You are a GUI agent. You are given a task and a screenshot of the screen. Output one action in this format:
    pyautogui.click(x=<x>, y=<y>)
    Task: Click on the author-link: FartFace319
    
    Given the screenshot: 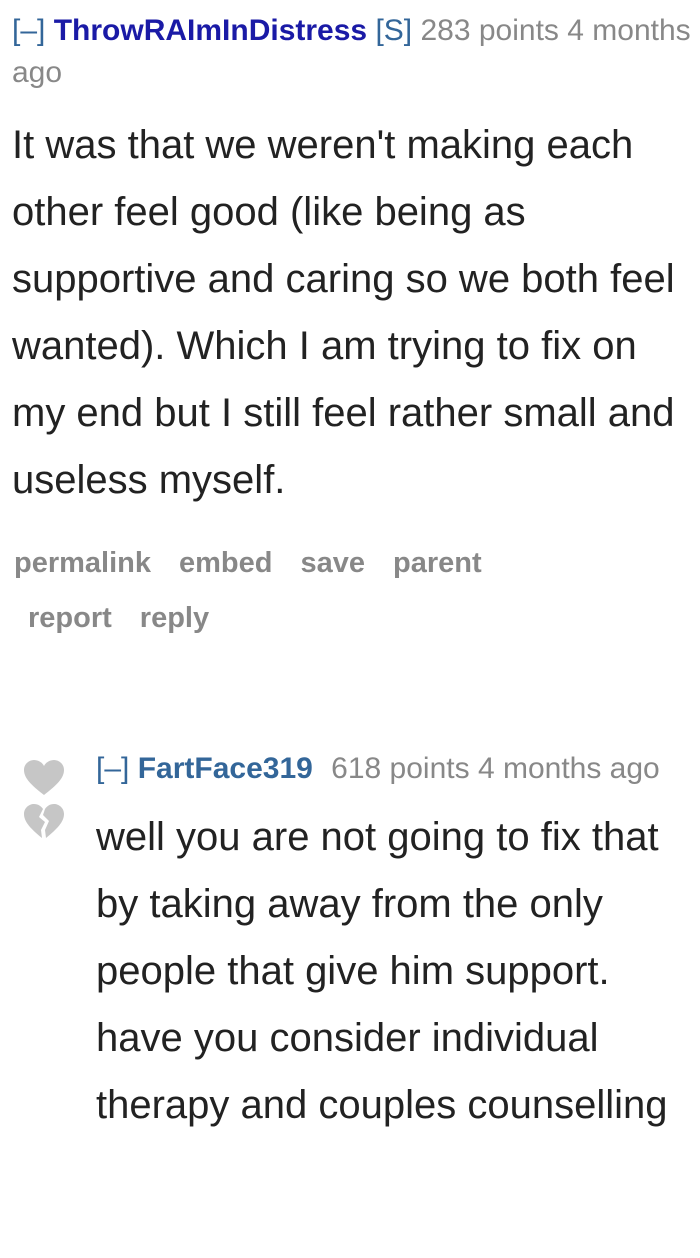 What is the action you would take?
    pyautogui.click(x=225, y=768)
    